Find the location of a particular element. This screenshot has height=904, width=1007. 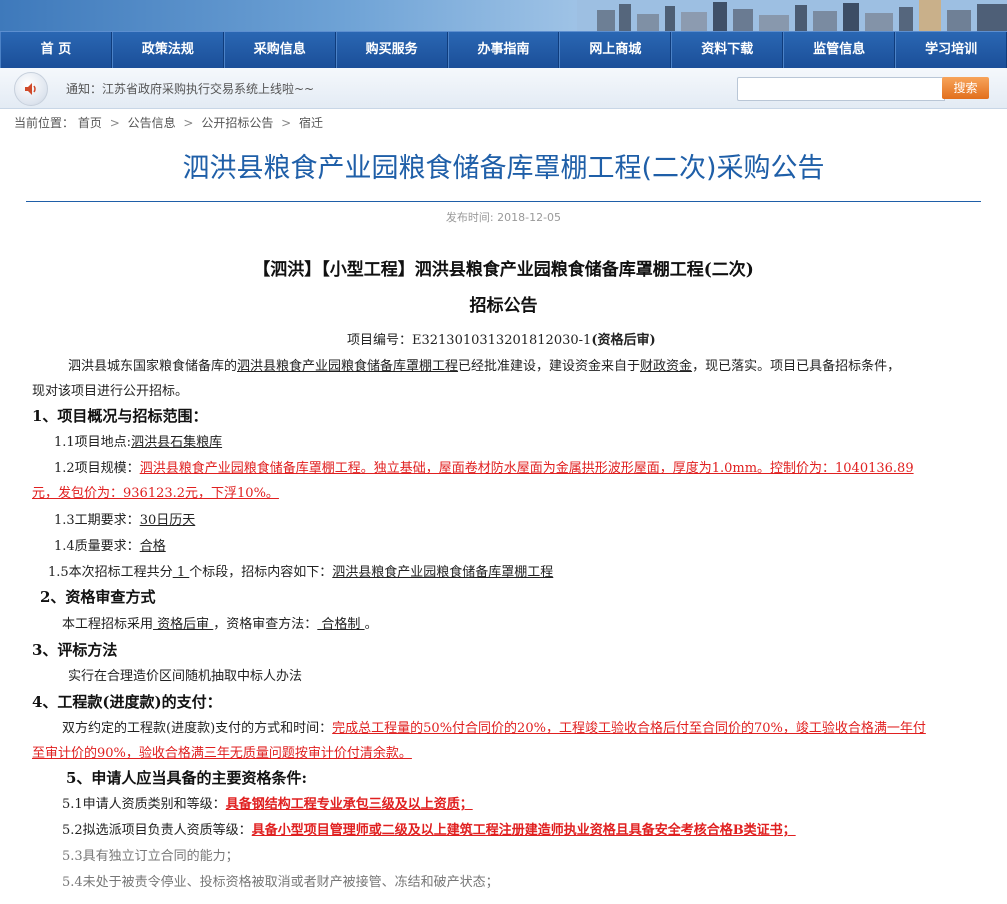

intro-project-name: 泗洪县粮食产业园粮食储备库罩棚工程 is located at coordinates (348, 366).